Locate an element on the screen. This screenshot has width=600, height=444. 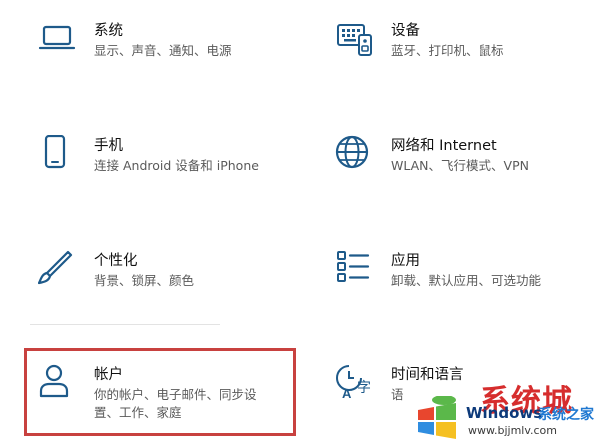
tile-title: 手机 is located at coordinates (108, 146).